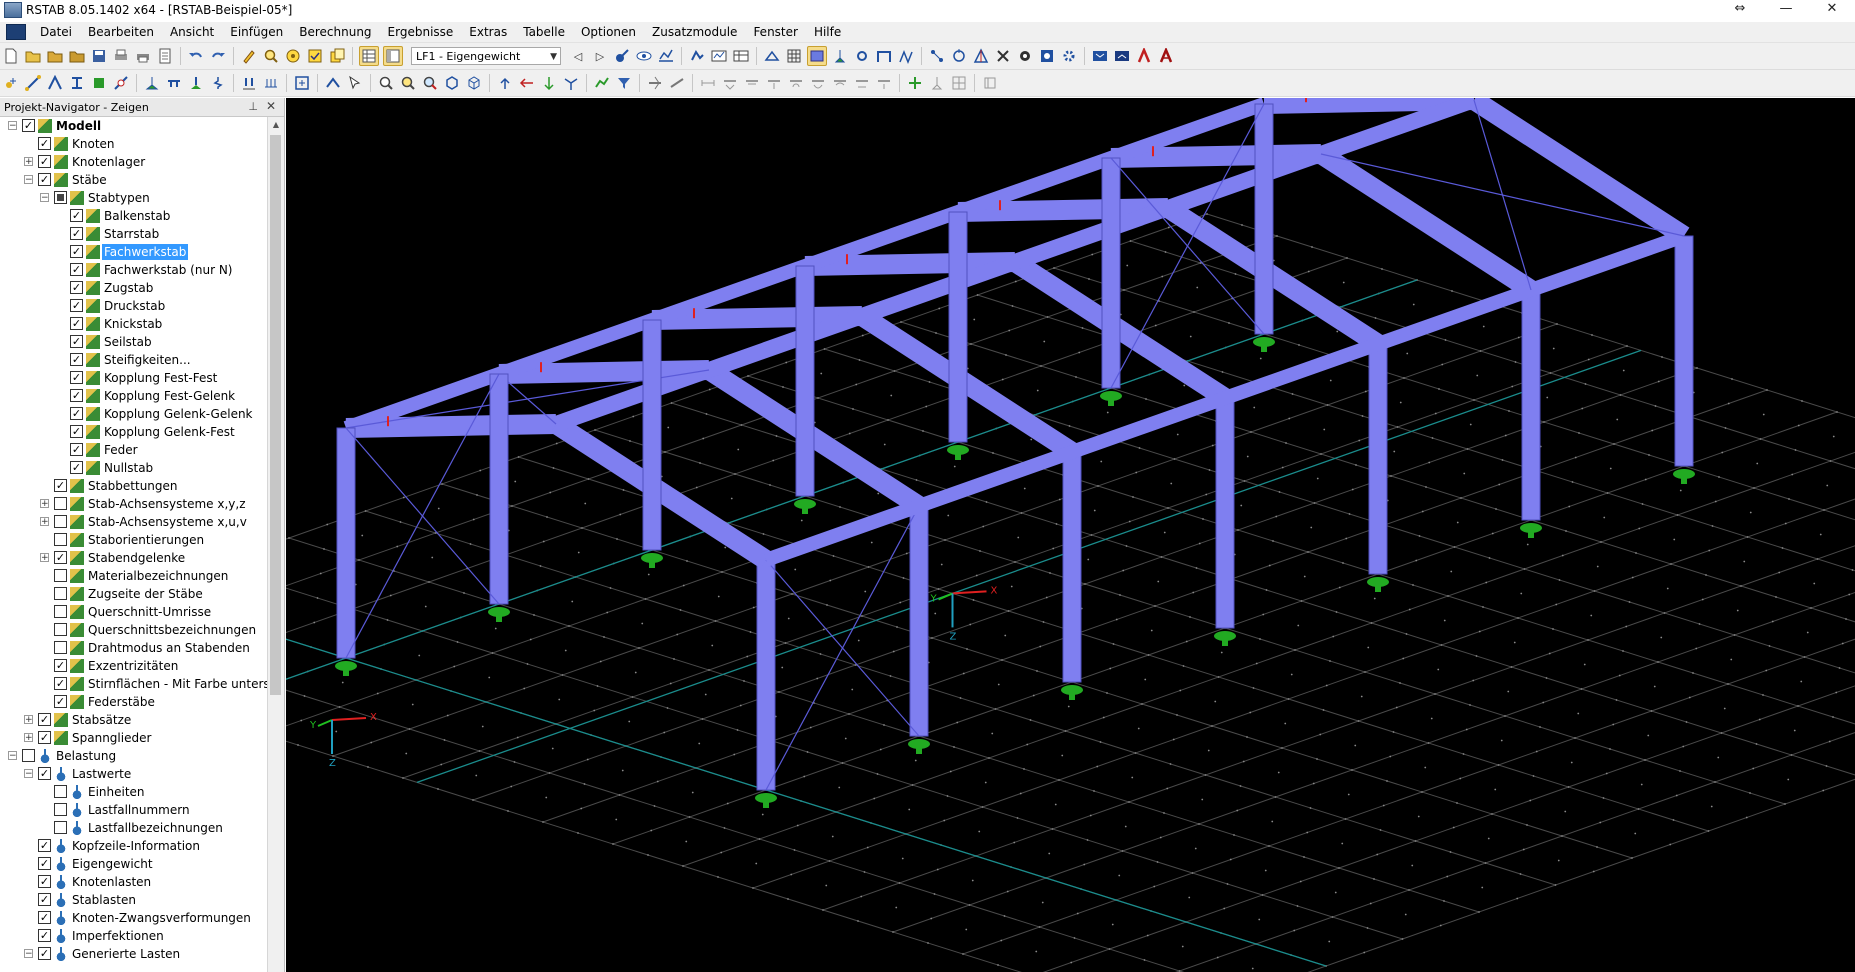 The image size is (1855, 972). I want to click on previous-load-case-icon: ◁, so click(578, 56).